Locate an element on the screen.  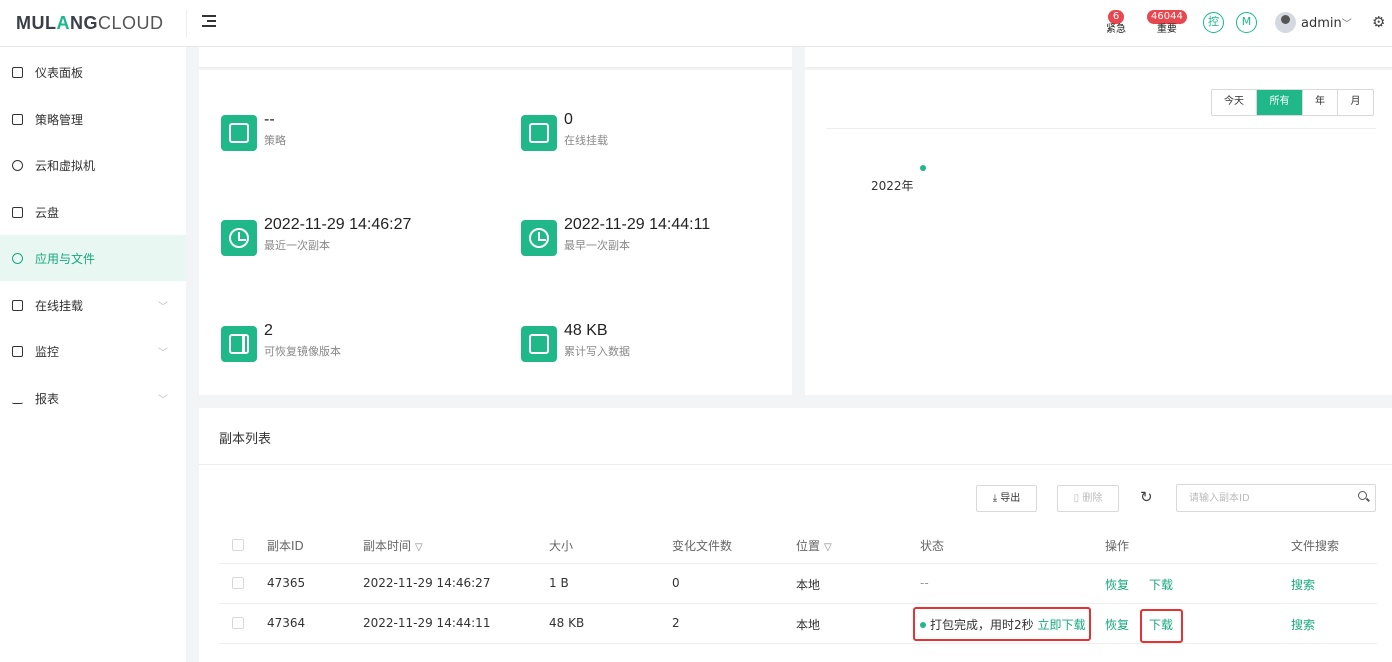
important-alerts: 46044 重要 is located at coordinates (1167, 22).